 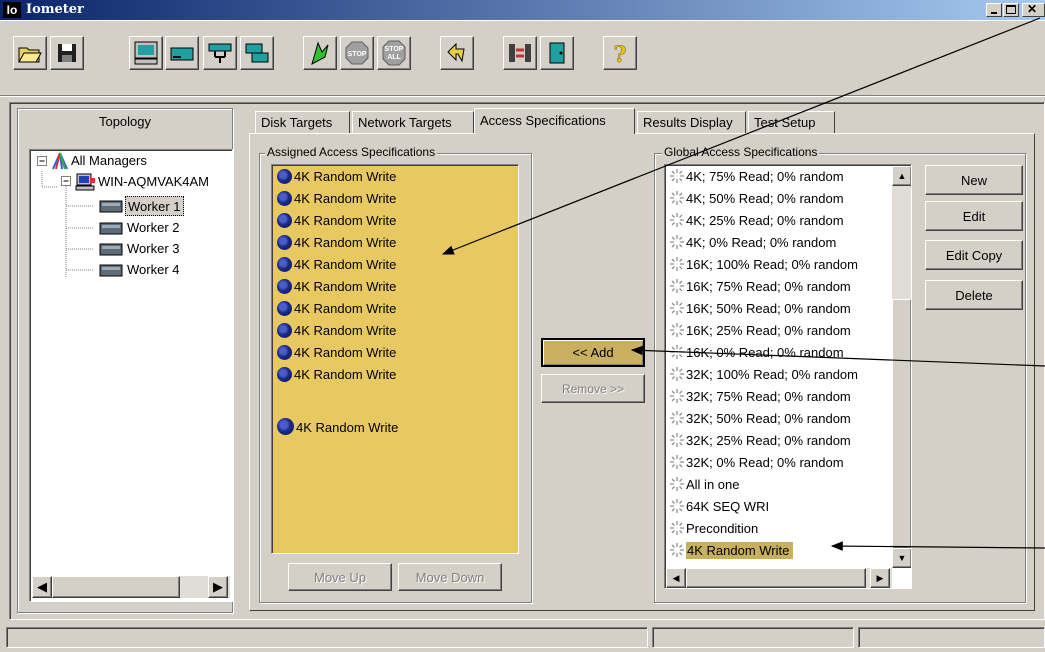 What do you see at coordinates (1033, 9) in the screenshot?
I see `close-button: ✕` at bounding box center [1033, 9].